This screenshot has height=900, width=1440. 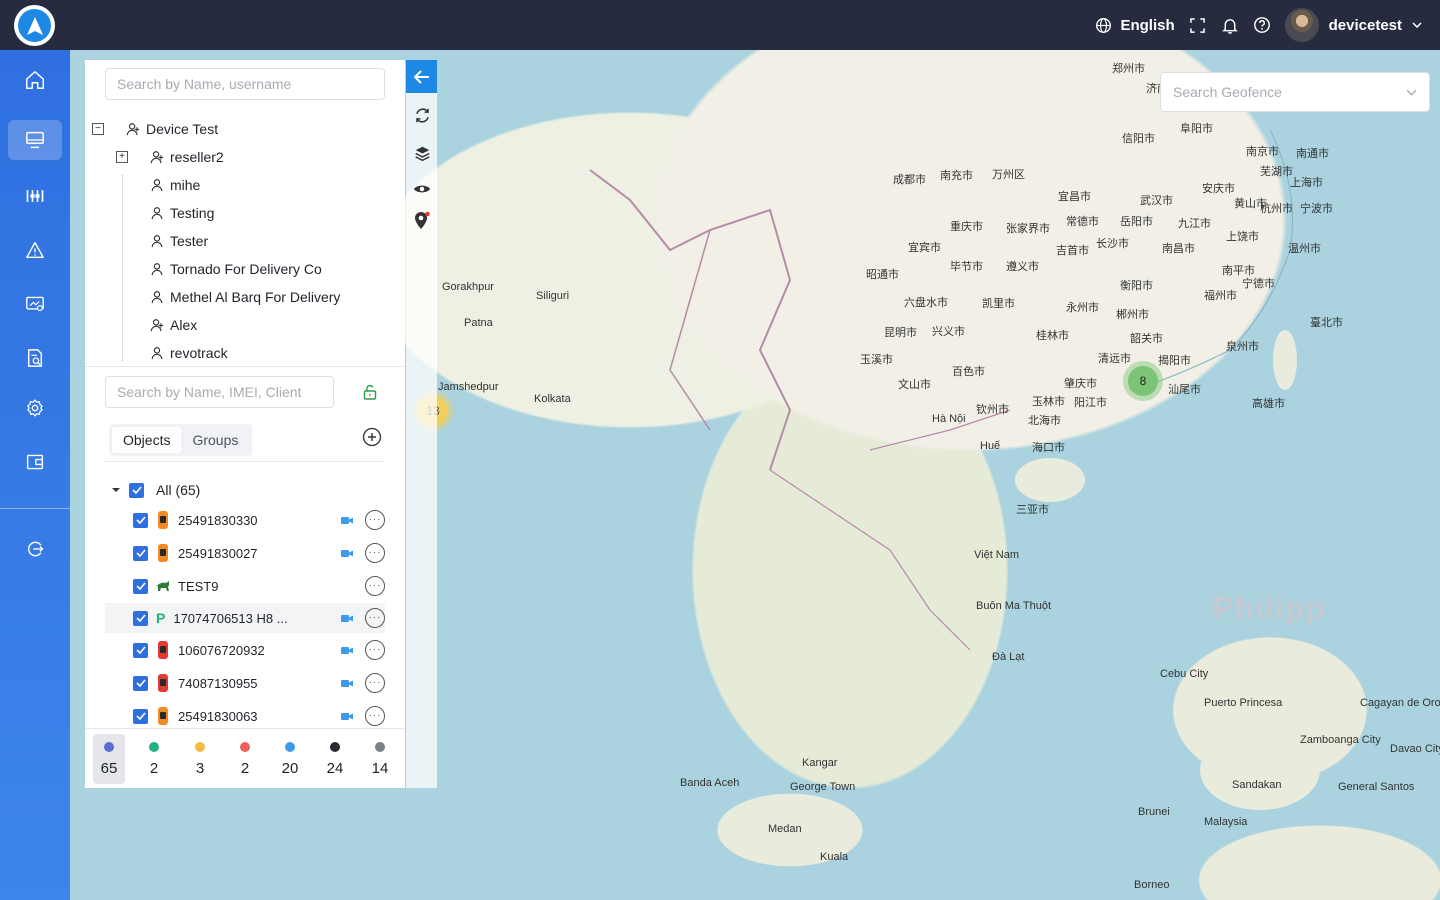 I want to click on geofence-select, so click(x=1295, y=92).